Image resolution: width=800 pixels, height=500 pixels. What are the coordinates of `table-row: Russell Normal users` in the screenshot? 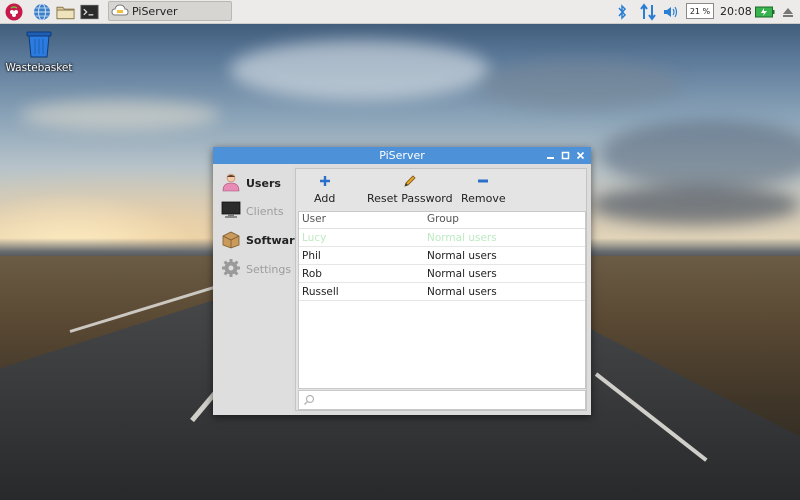 It's located at (442, 292).